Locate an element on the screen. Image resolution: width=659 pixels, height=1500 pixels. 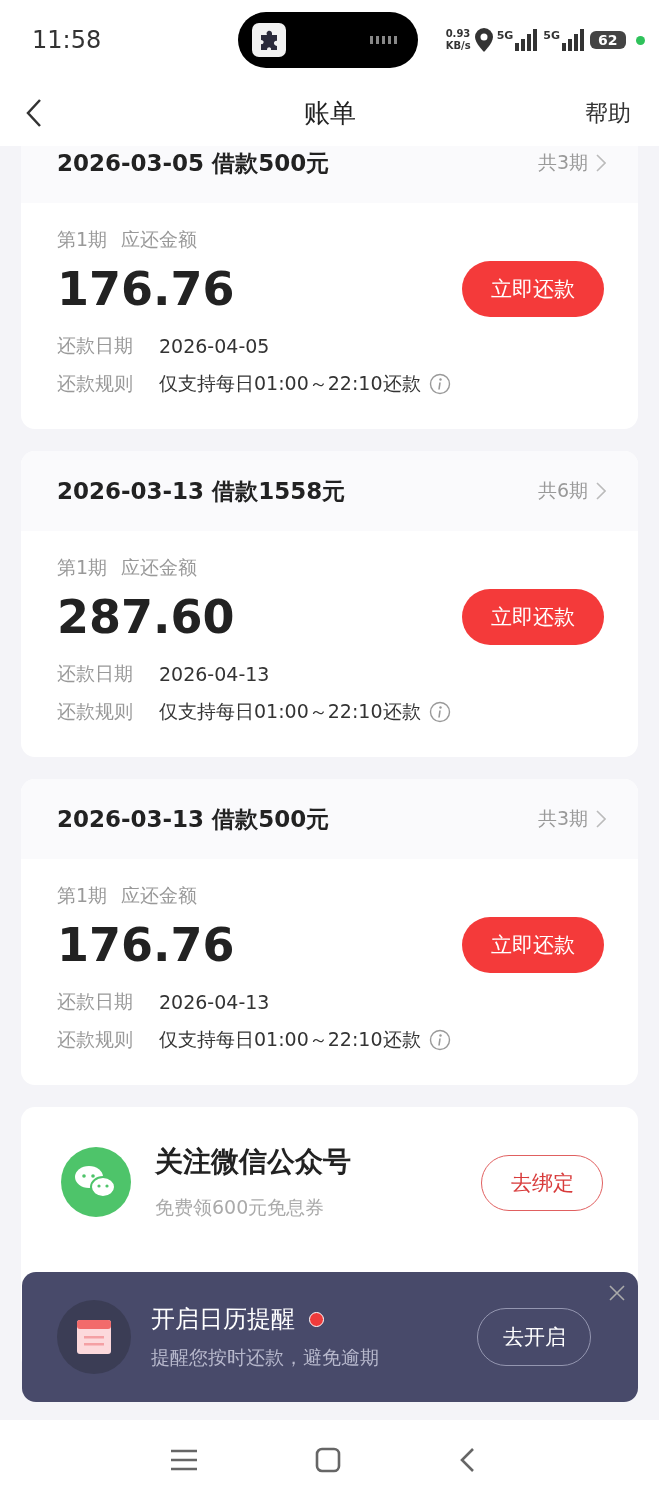
menu-icon is located at coordinates (183, 1460).